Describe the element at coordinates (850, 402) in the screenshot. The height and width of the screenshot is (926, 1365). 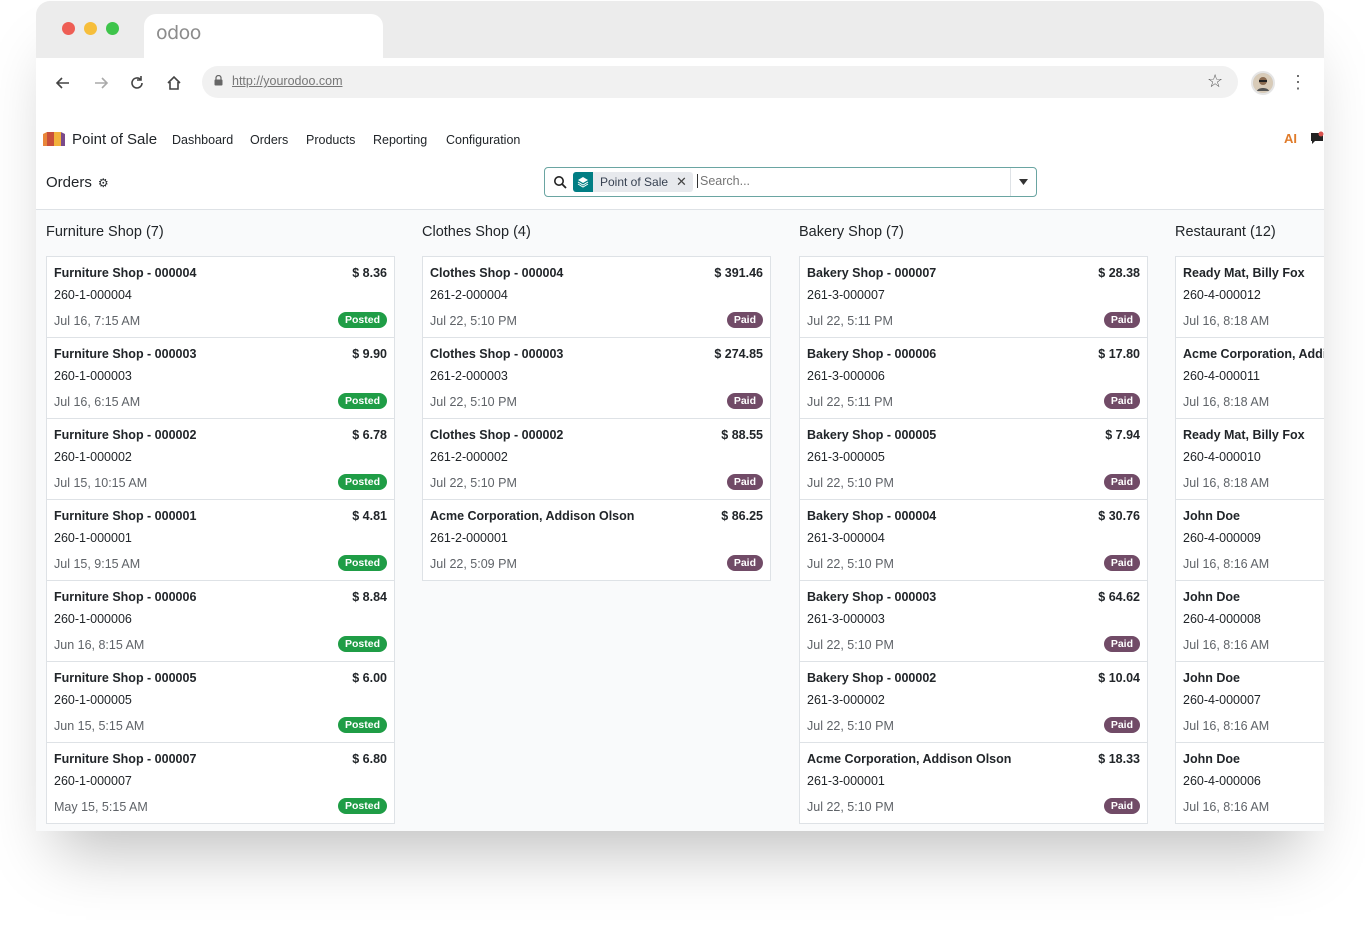
I see `order-date: Jul 22, 5:11 PM` at that location.